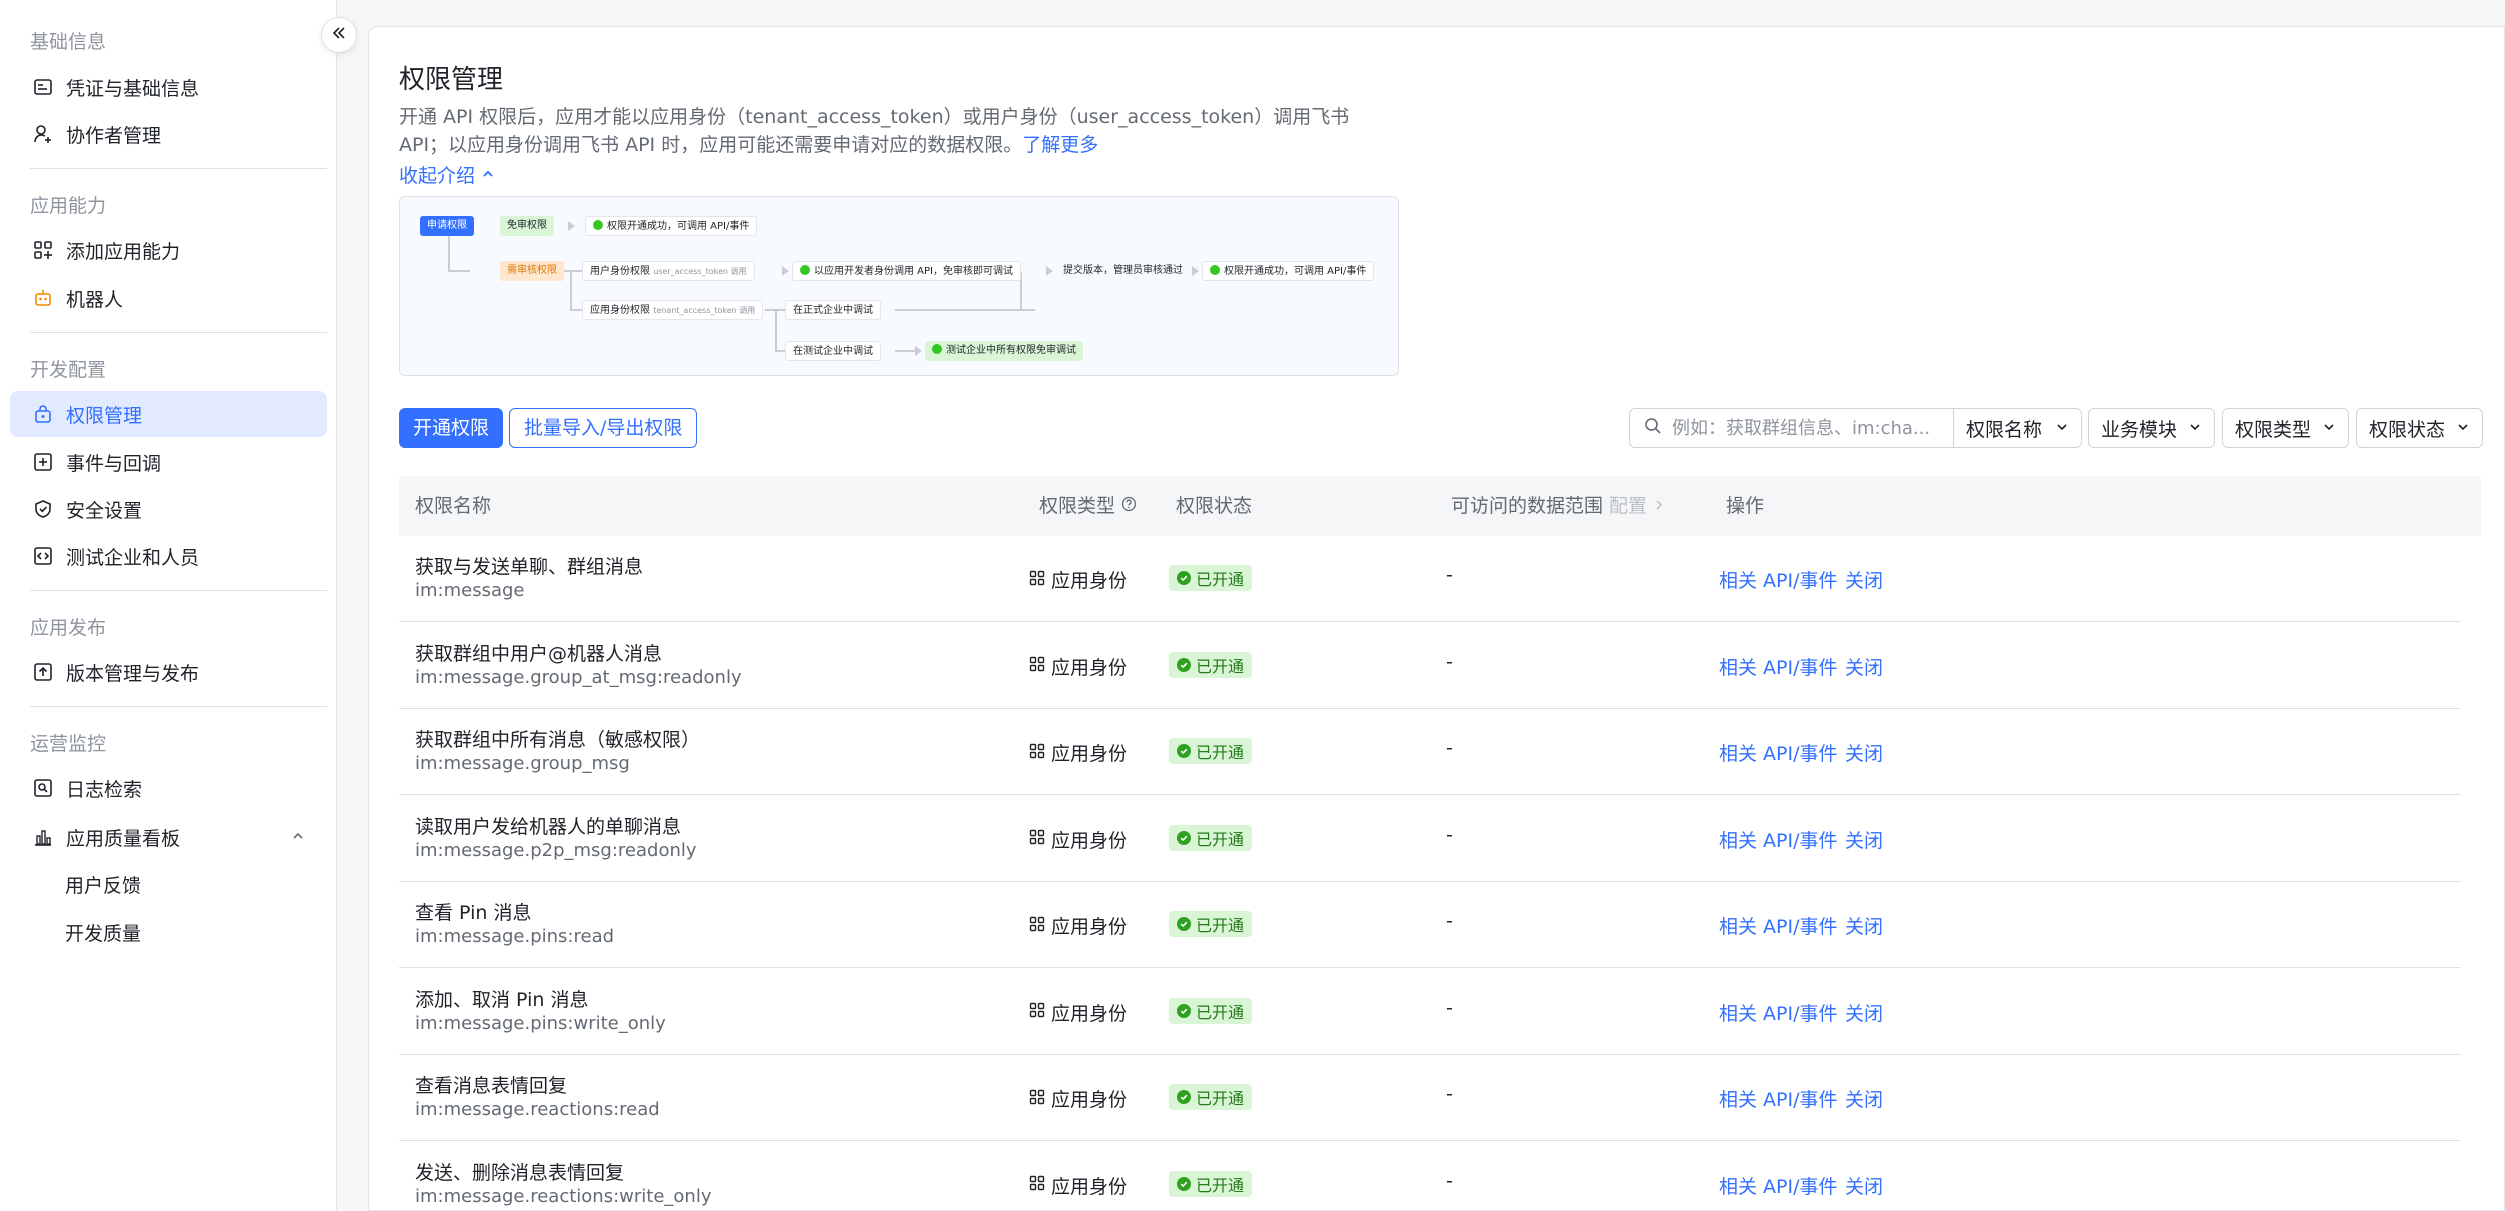  What do you see at coordinates (168, 134) in the screenshot?
I see `sidebar-item-collaborators: 协作者管理` at bounding box center [168, 134].